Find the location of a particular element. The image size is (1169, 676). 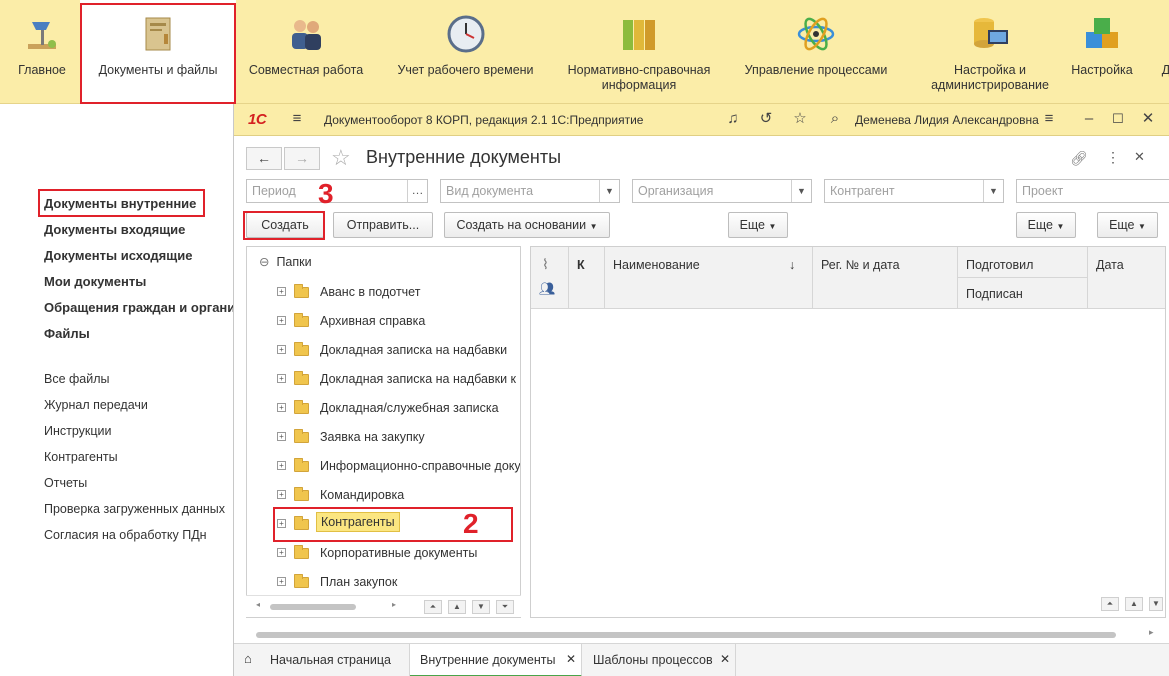

menu-icon: ≡ is located at coordinates (297, 119).